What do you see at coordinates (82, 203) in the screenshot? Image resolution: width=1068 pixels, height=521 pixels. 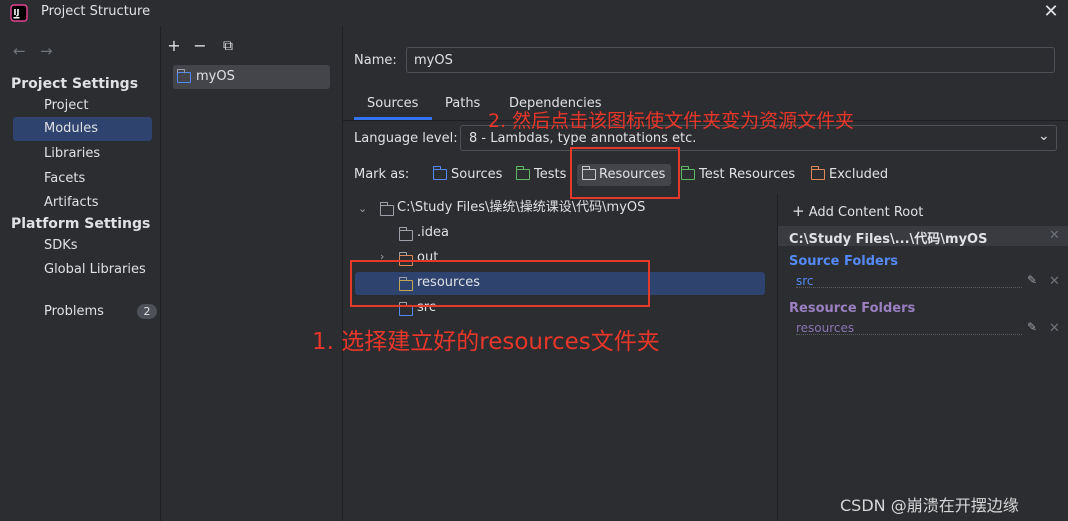 I see `nav-item-artifacts: Artifacts` at bounding box center [82, 203].